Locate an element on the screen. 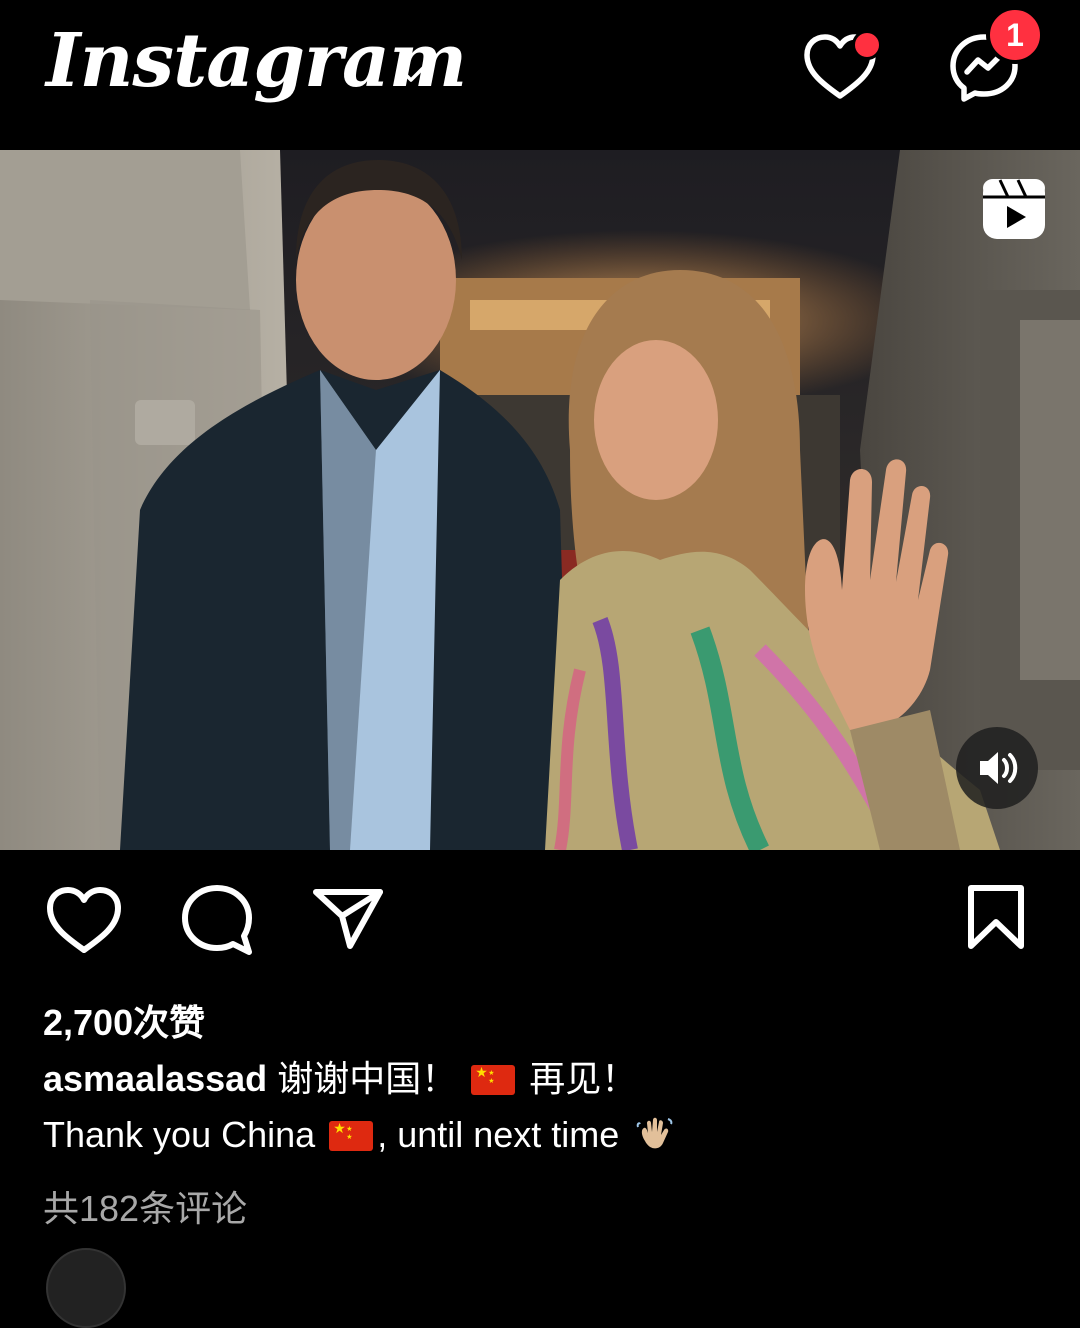 The height and width of the screenshot is (1328, 1080). post-caption-english: Thank you China , until next time is located at coordinates (543, 1135).